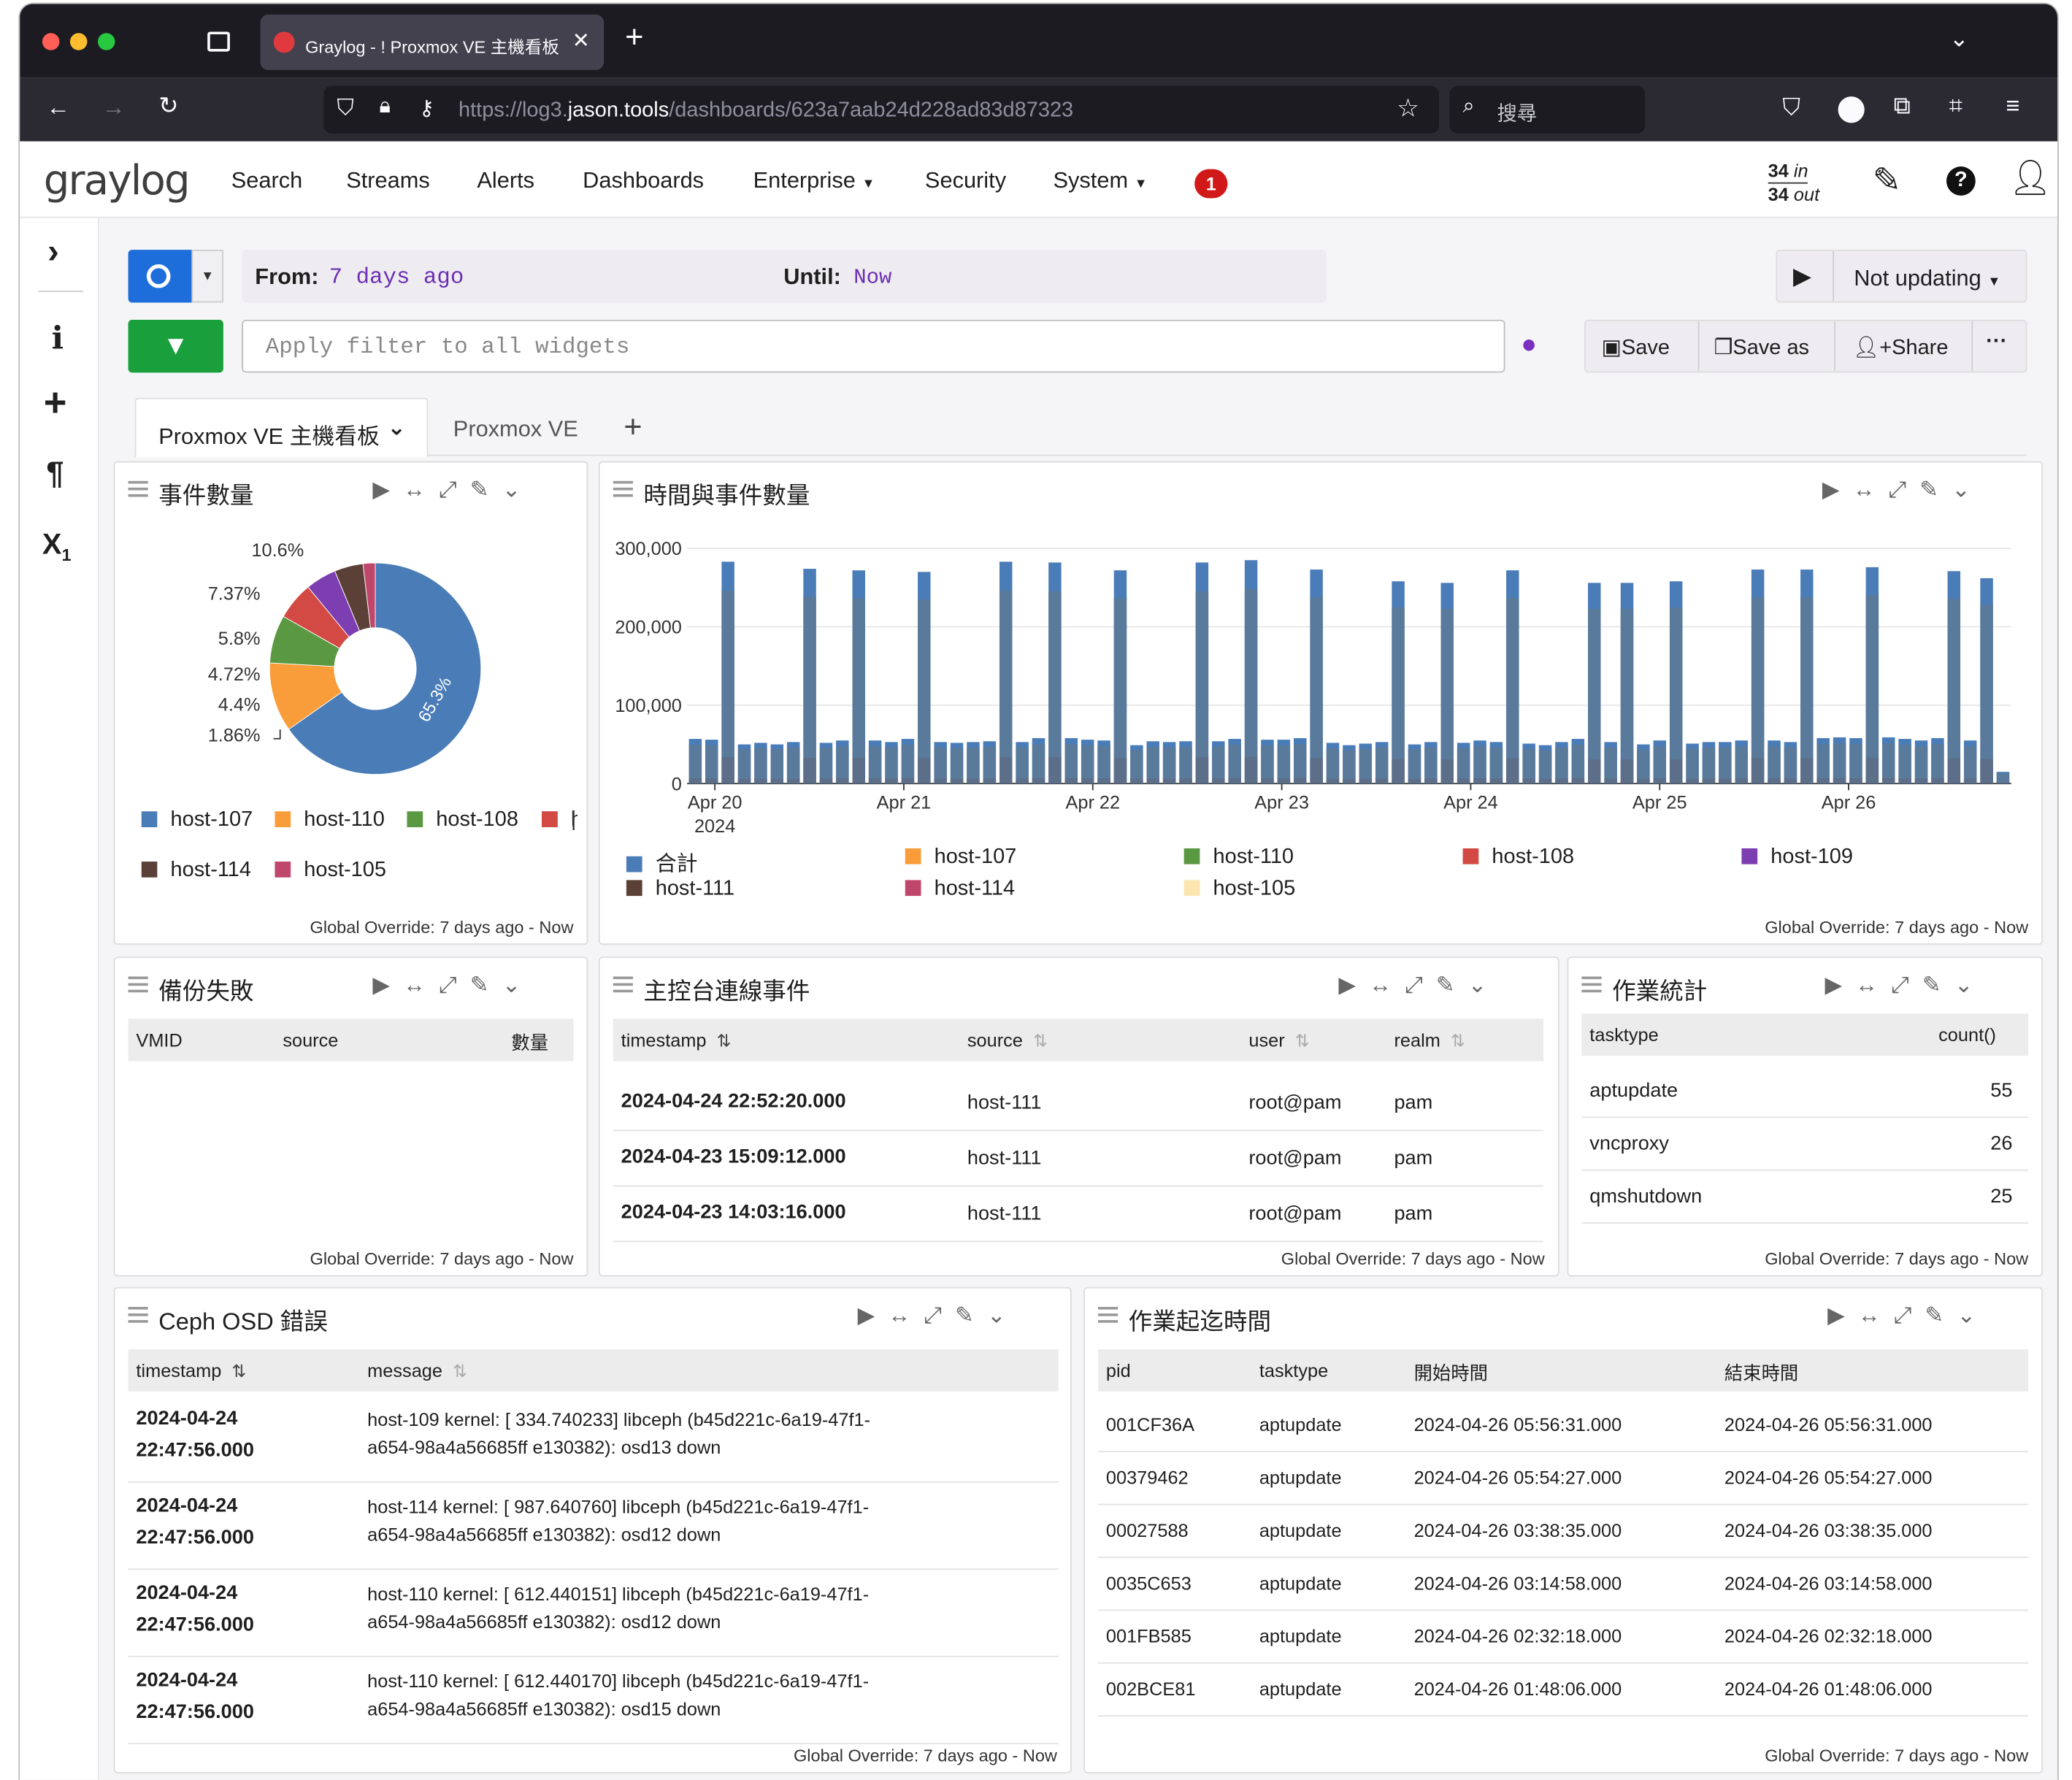 This screenshot has width=2072, height=1780. Describe the element at coordinates (1211, 184) in the screenshot. I see `notification-badge: 1` at that location.